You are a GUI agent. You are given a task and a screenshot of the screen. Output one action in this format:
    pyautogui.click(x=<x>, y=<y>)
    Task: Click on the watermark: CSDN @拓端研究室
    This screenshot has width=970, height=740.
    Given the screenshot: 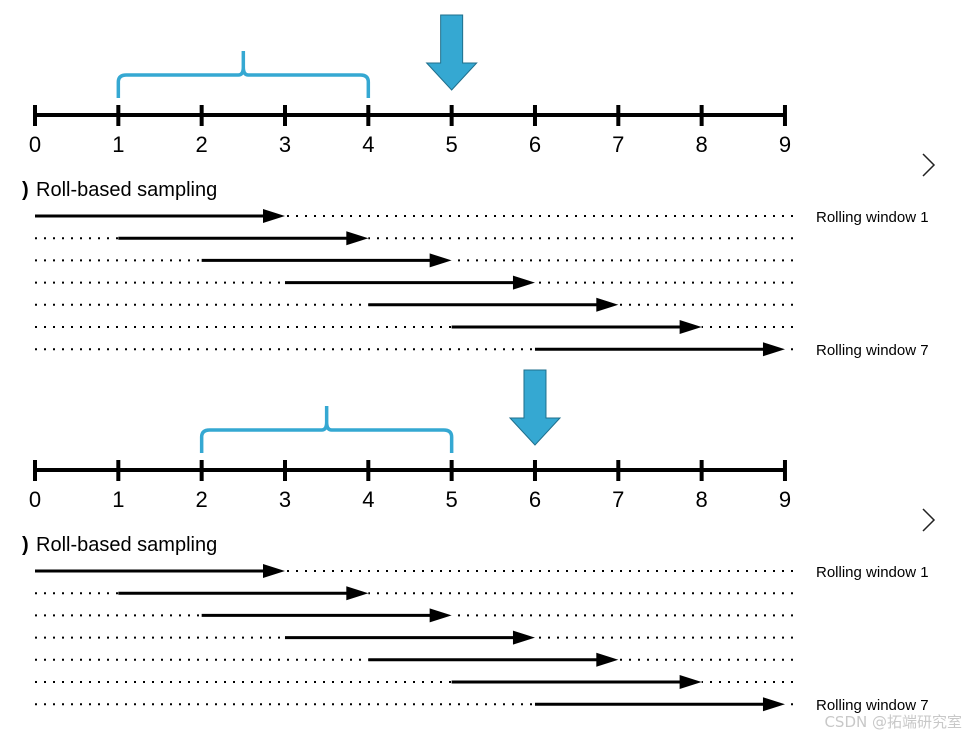 What is the action you would take?
    pyautogui.click(x=893, y=722)
    